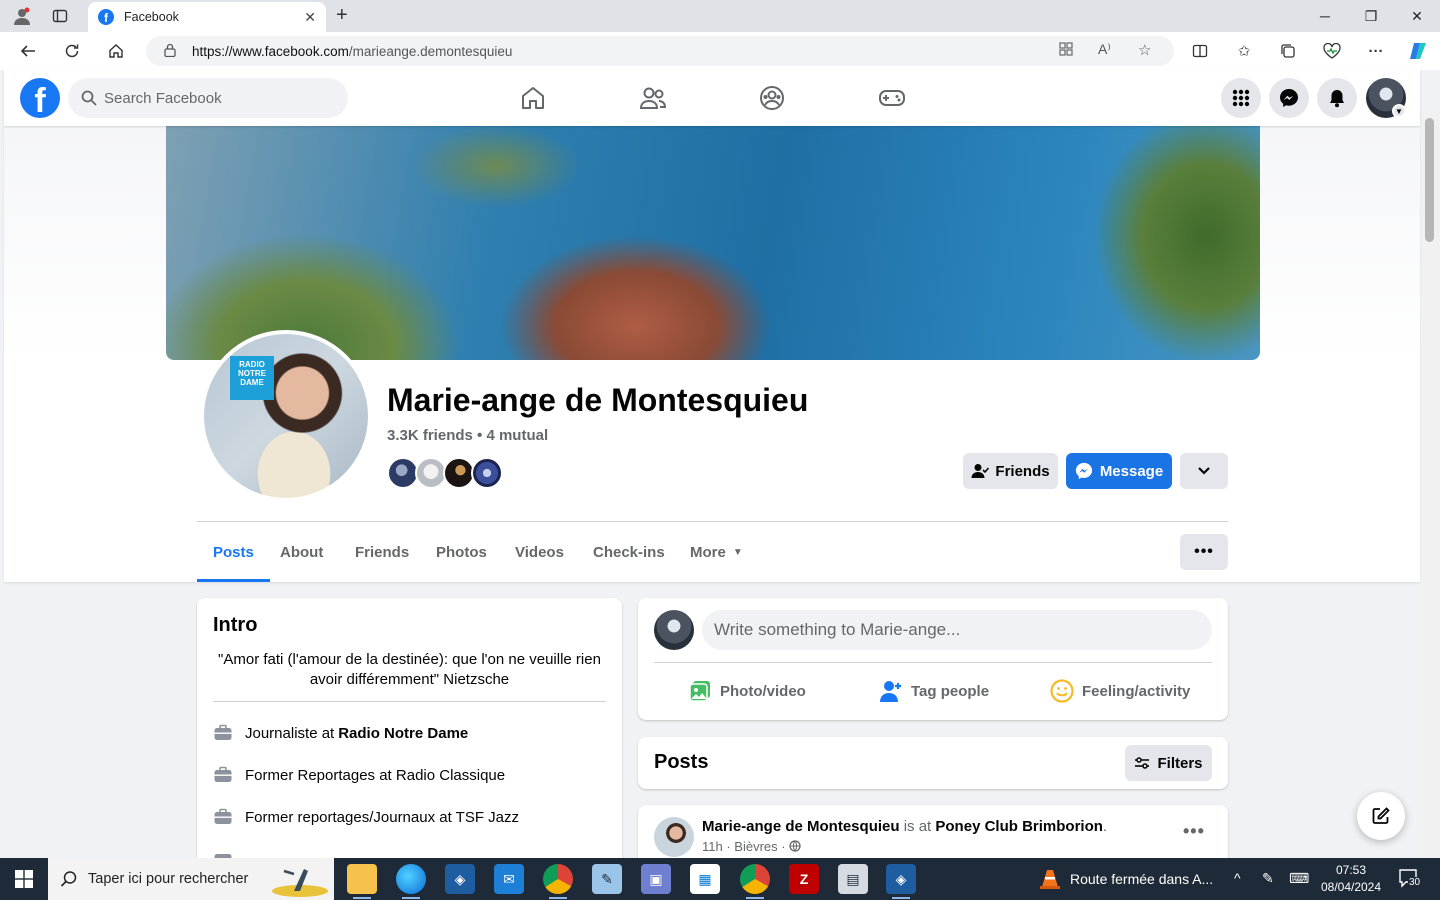 The height and width of the screenshot is (900, 1440). I want to click on settings-more-icon: ···, so click(1376, 51).